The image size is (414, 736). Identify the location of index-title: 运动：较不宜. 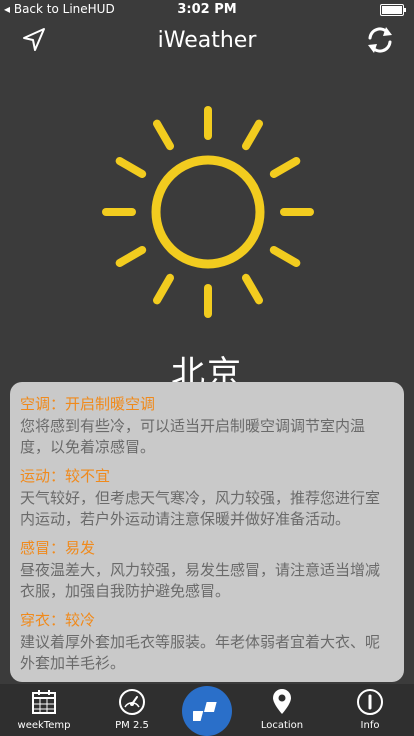
(65, 476).